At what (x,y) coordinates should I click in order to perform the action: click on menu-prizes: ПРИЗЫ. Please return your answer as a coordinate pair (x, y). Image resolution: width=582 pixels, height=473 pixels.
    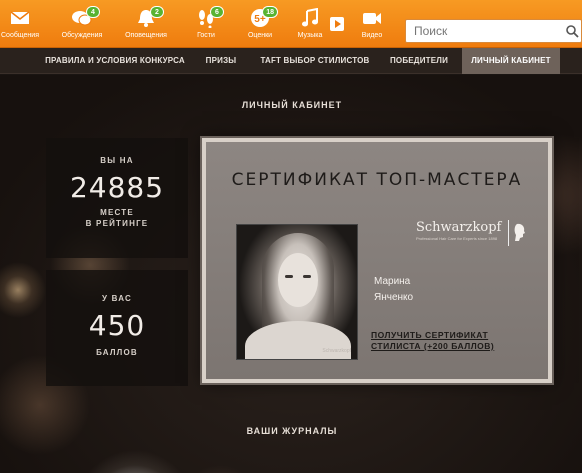
    Looking at the image, I should click on (221, 61).